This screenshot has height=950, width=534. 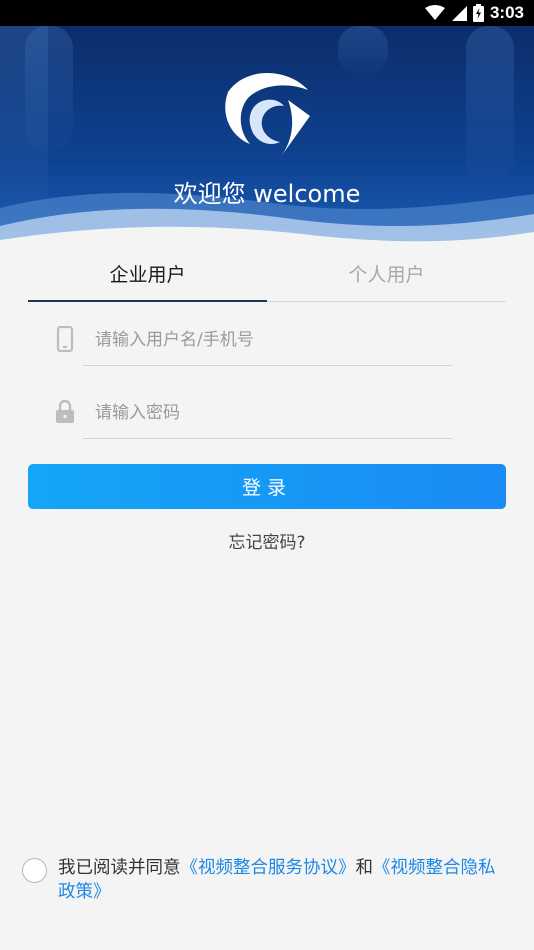 I want to click on agreement-conjunction: 和, so click(x=364, y=868).